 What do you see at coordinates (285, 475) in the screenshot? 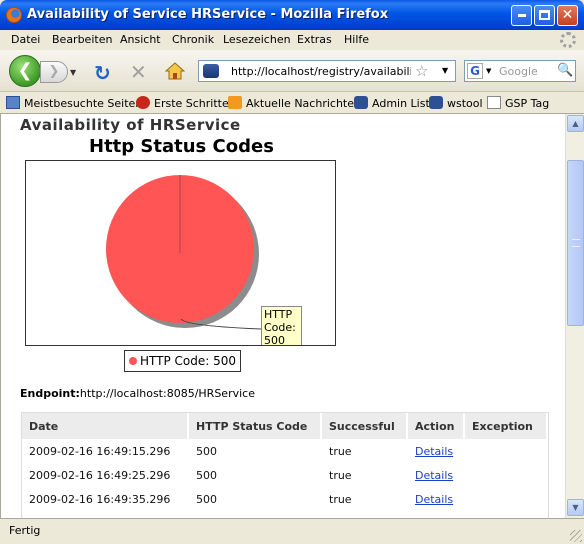
I see `table-row: 2009-02-16 16:49:25.296 500 true Details` at bounding box center [285, 475].